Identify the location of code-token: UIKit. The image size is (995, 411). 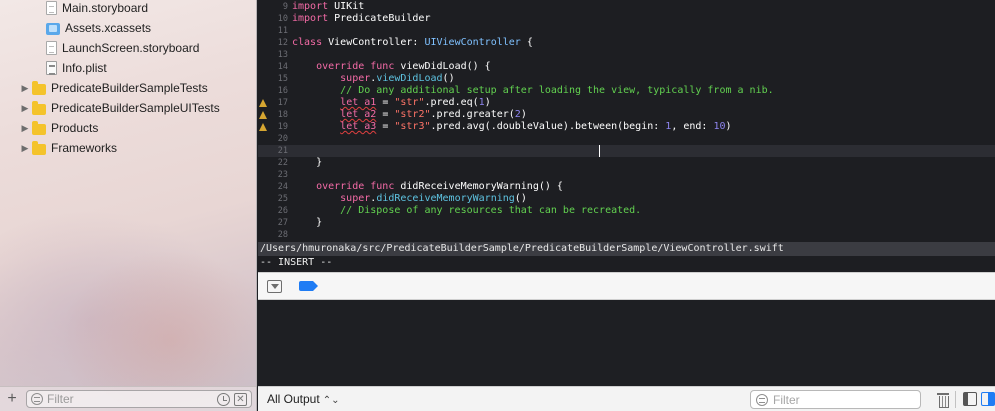
(346, 6).